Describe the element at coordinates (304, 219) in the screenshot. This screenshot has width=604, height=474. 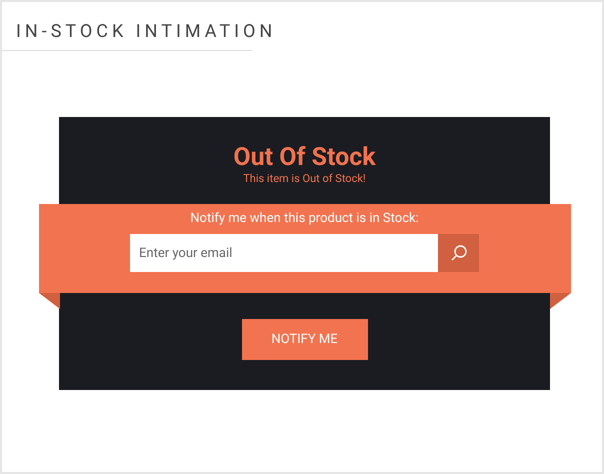
I see `notify-prompt: Notify me when this product is in Stock:` at that location.